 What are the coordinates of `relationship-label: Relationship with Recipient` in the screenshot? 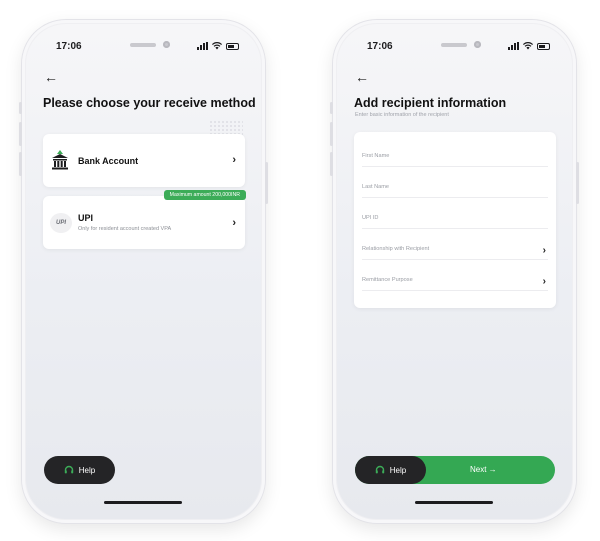 It's located at (396, 249).